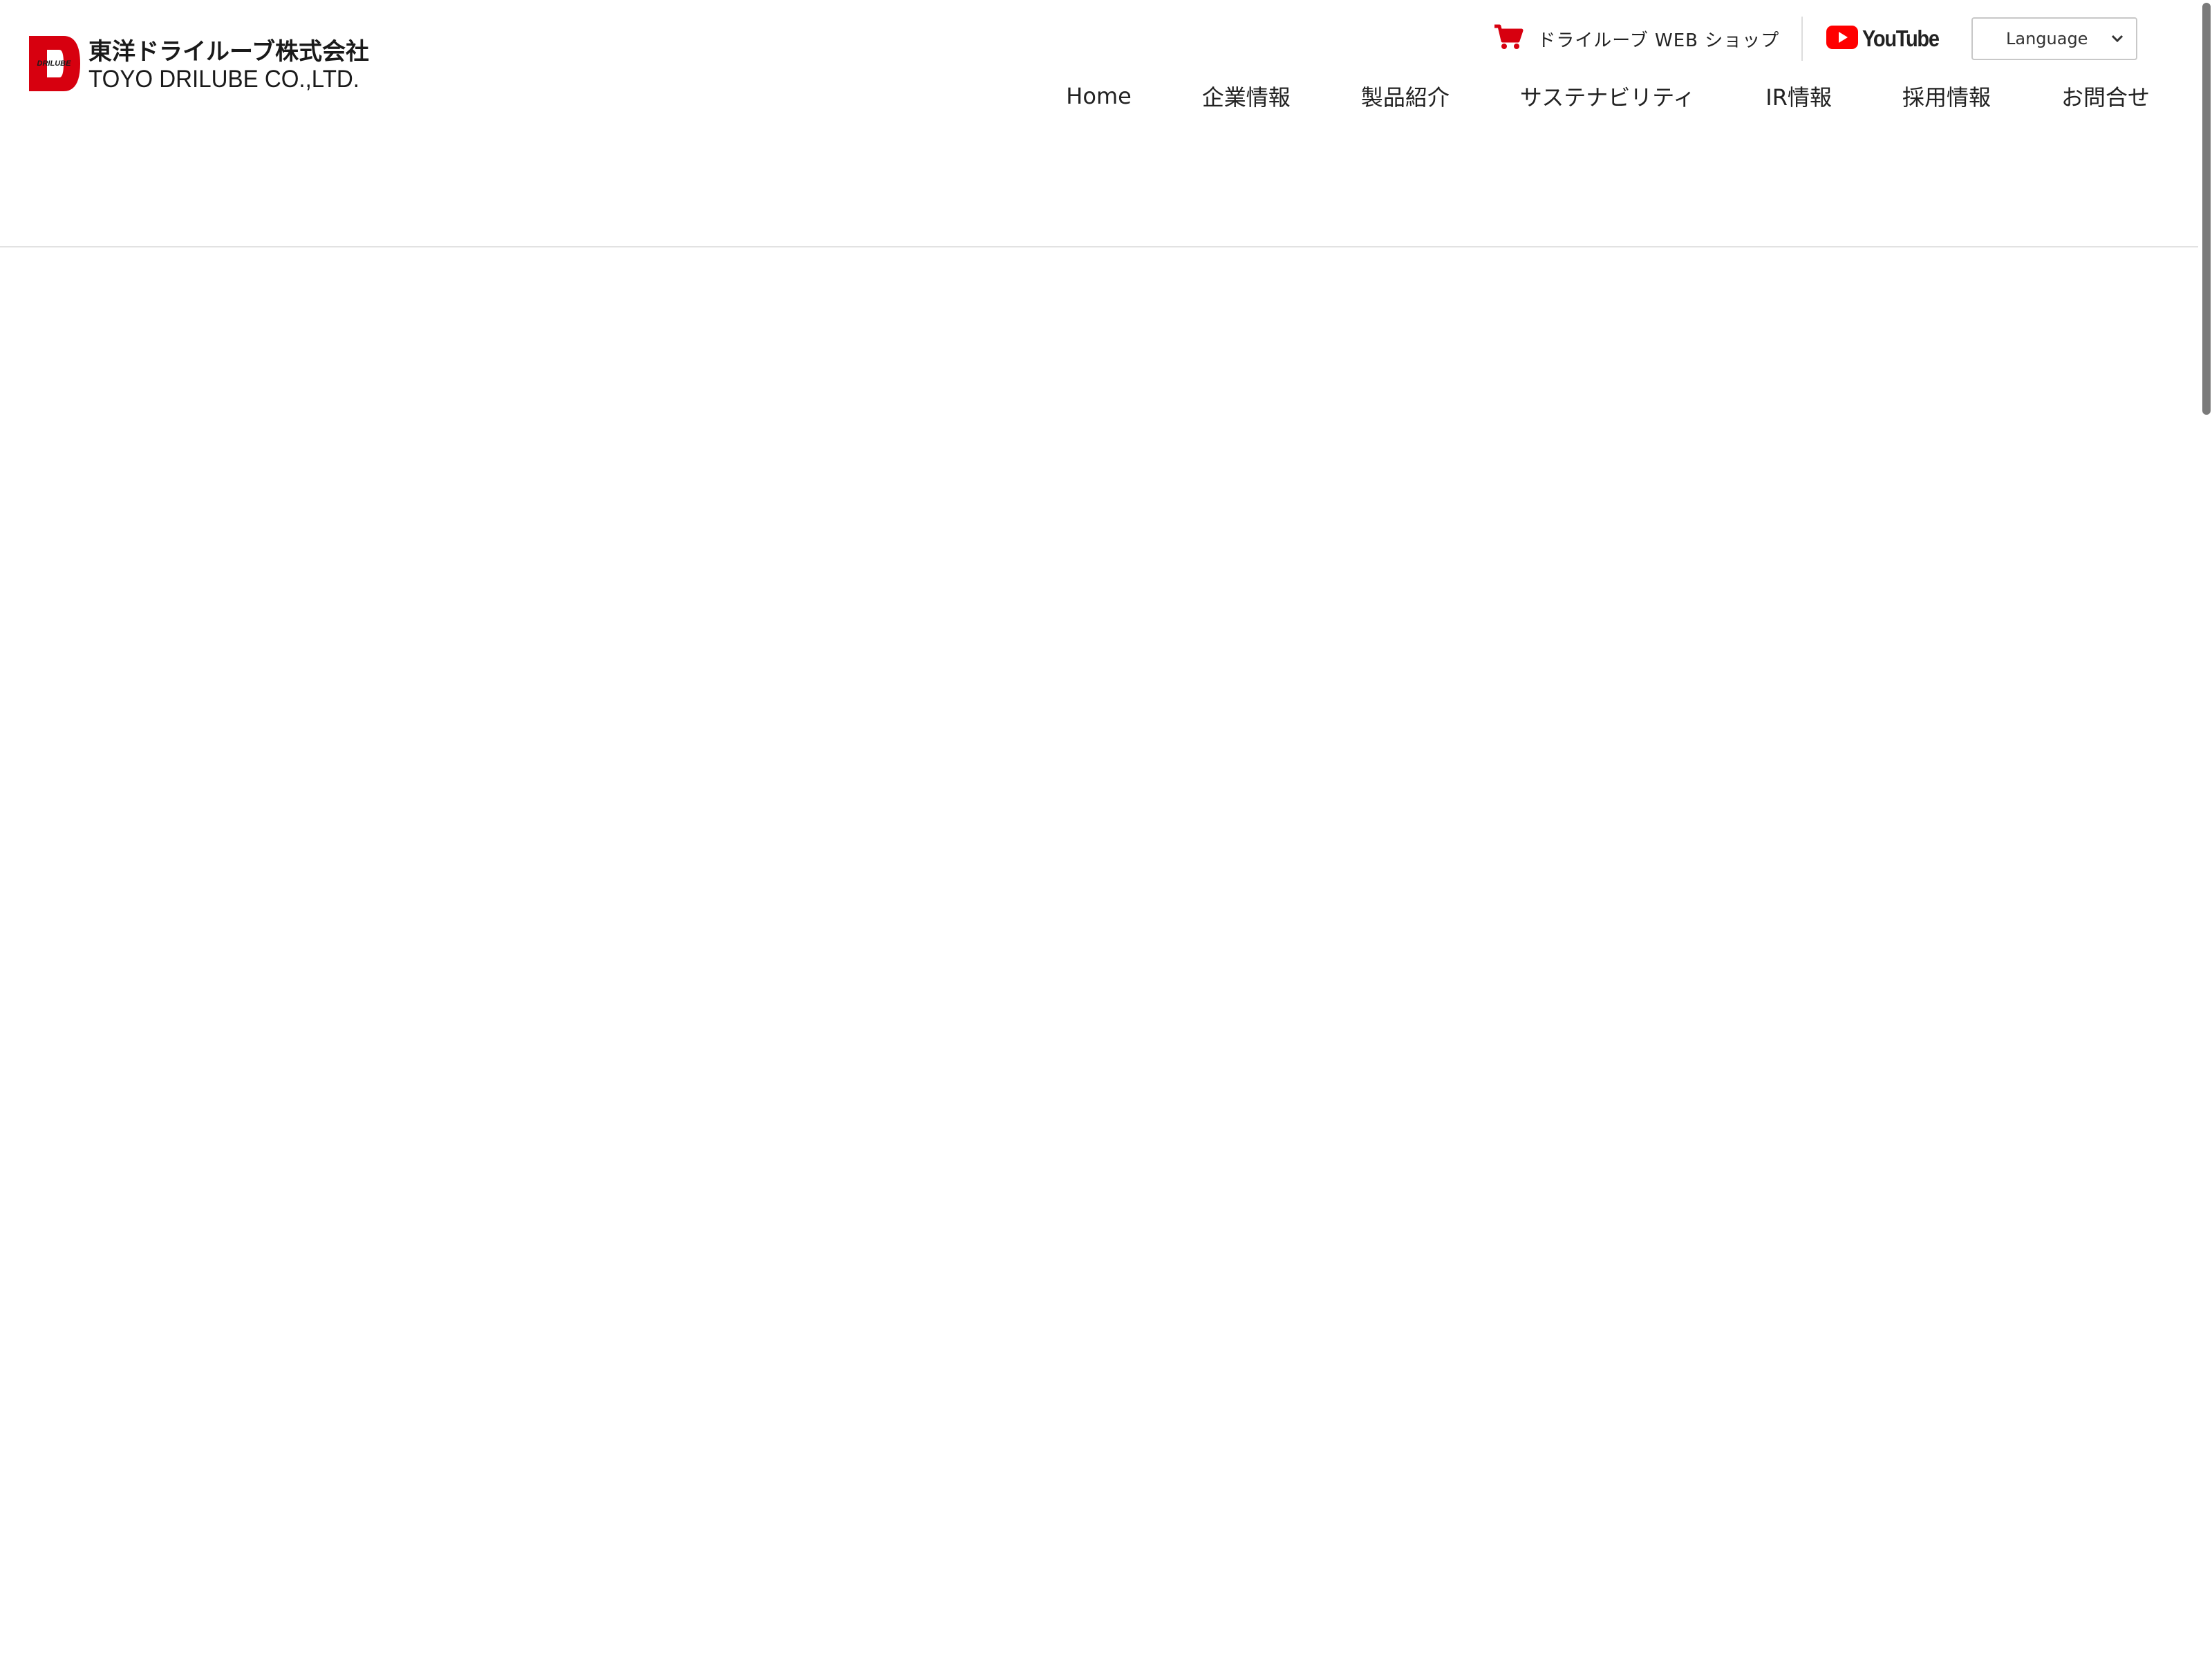  I want to click on header-topbar: ドライルーブ WEB ショップ YouTube Language, so click(1815, 39).